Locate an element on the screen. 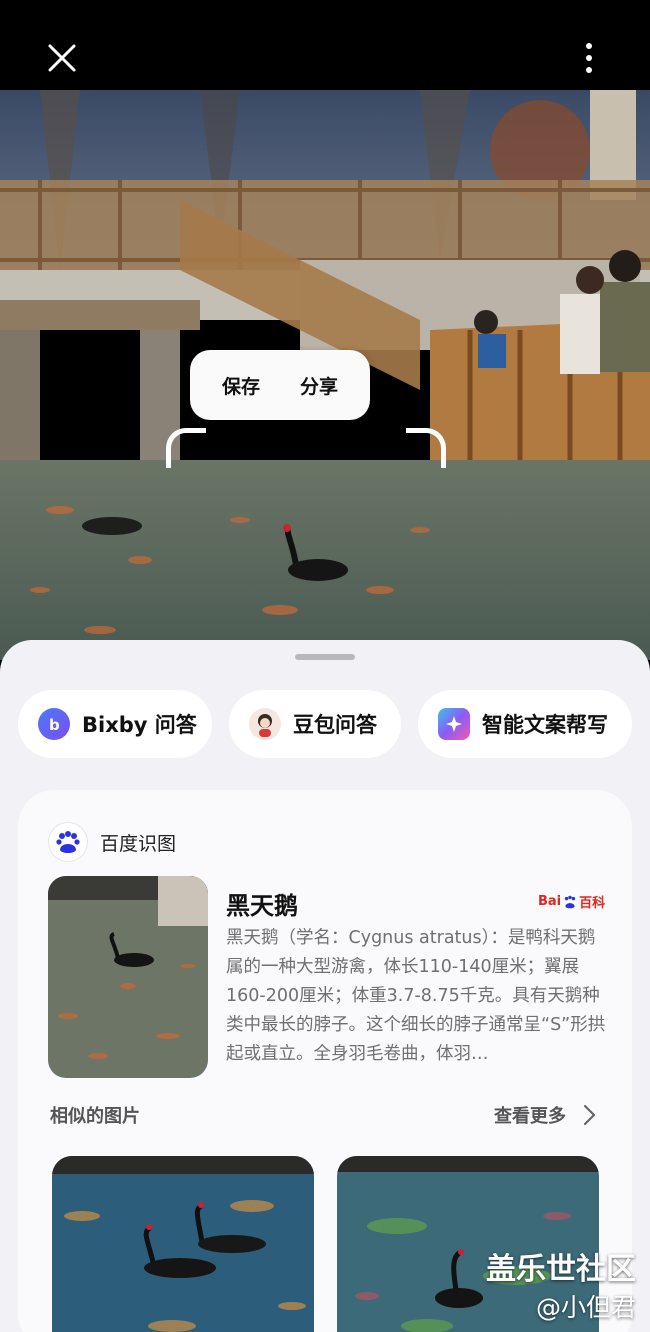  baike-text-baike: 百科 is located at coordinates (592, 903).